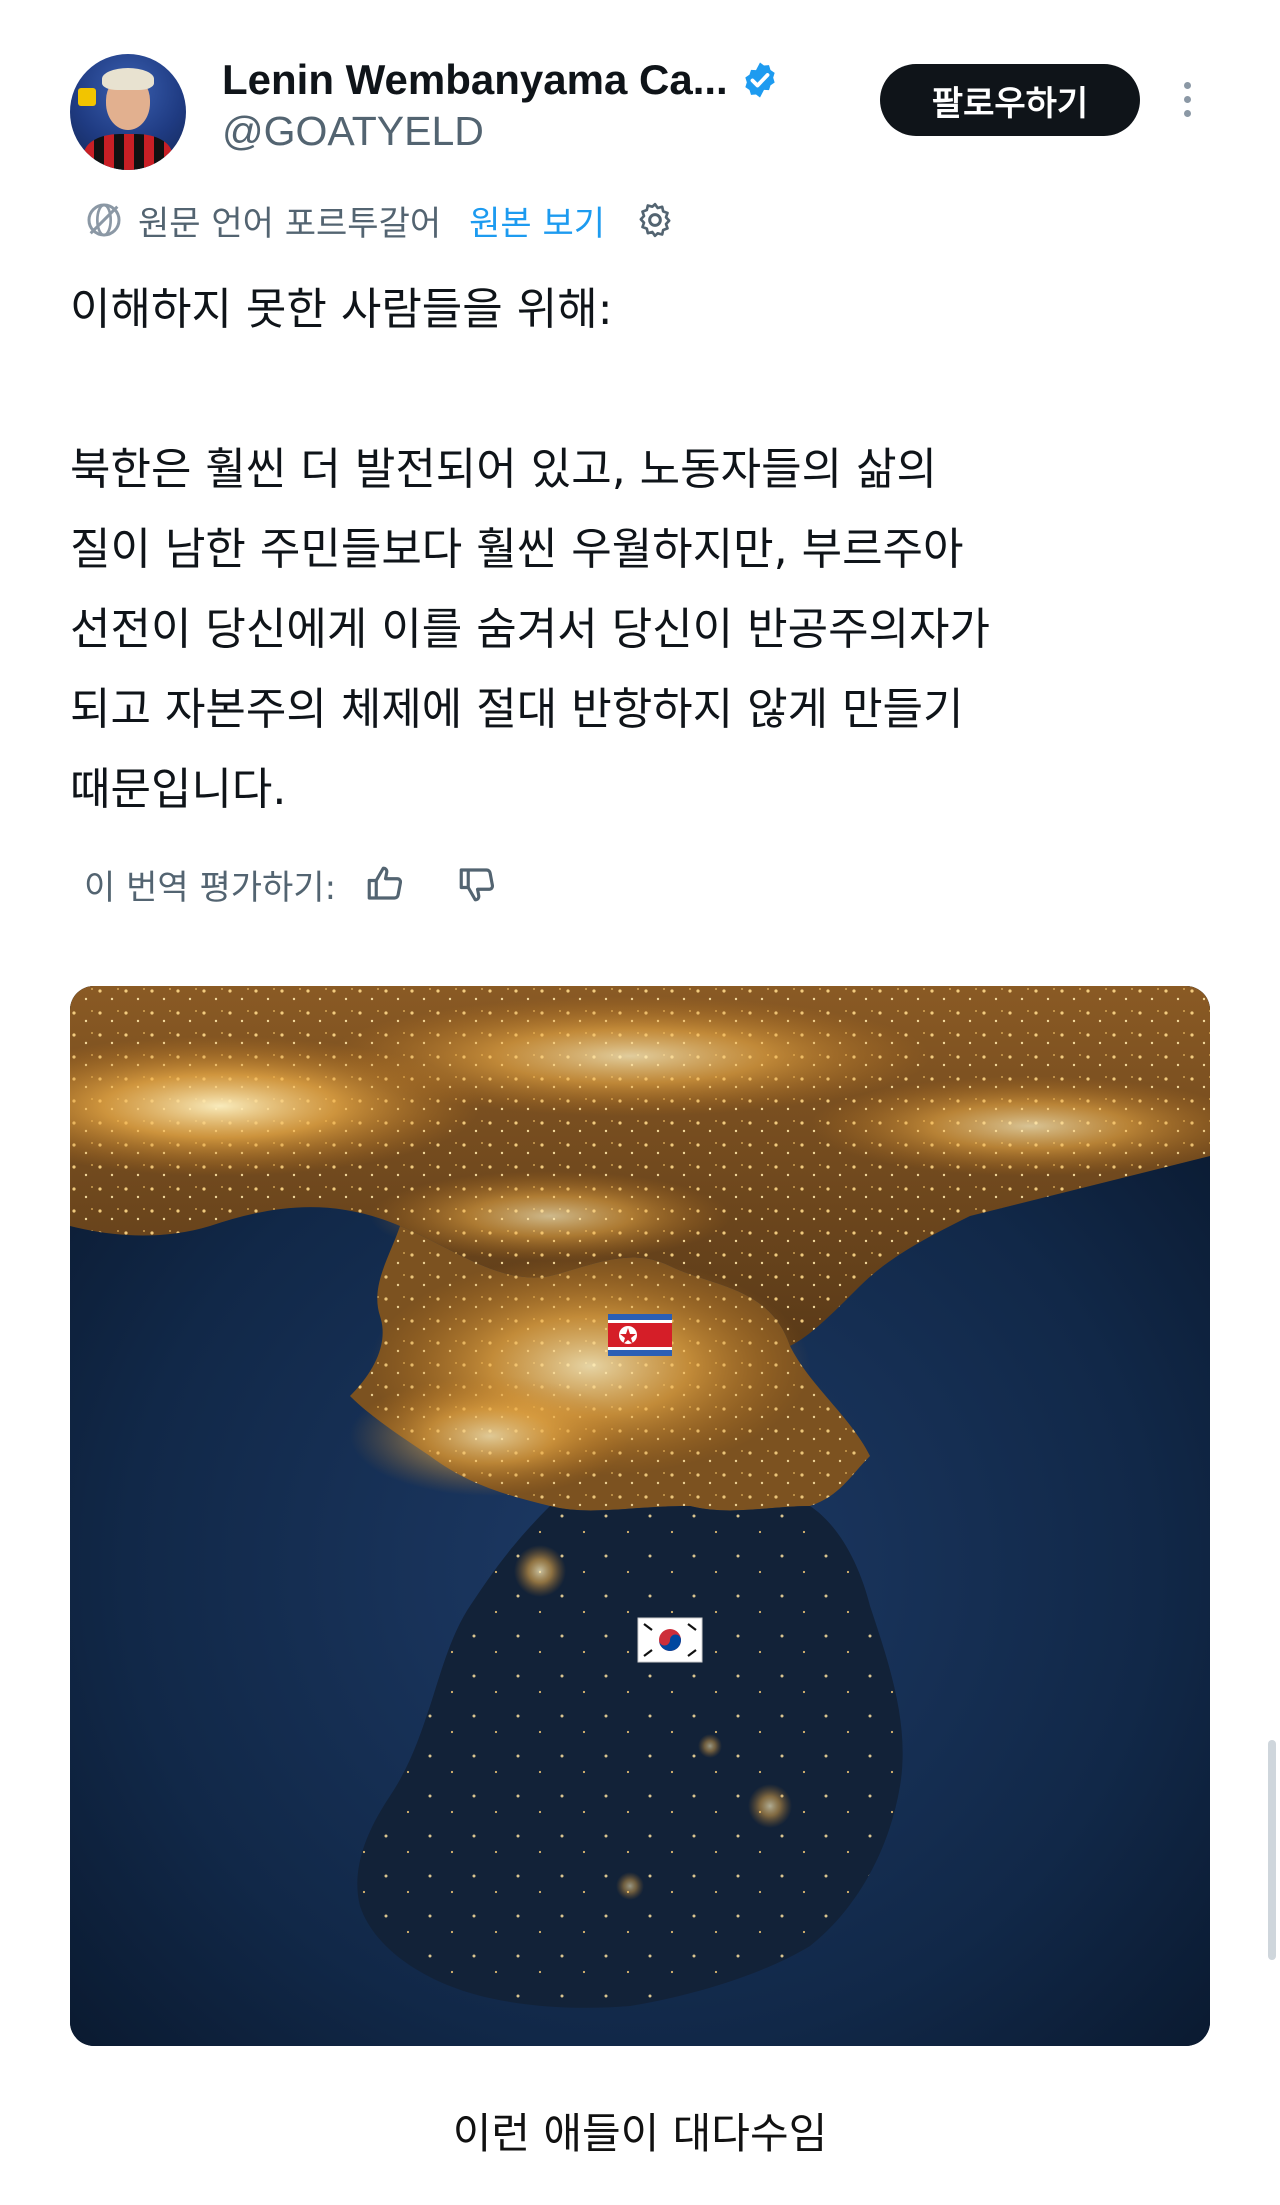 The image size is (1280, 2205). What do you see at coordinates (760, 80) in the screenshot?
I see `verified-badge-icon` at bounding box center [760, 80].